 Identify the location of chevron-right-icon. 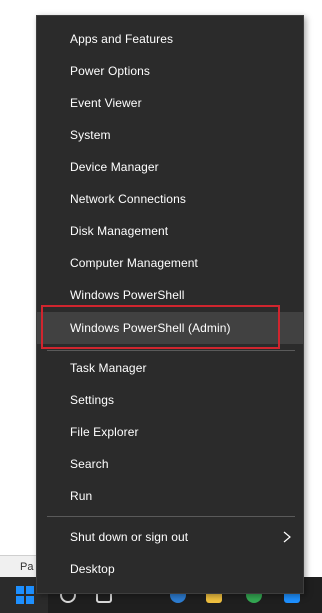
(287, 537).